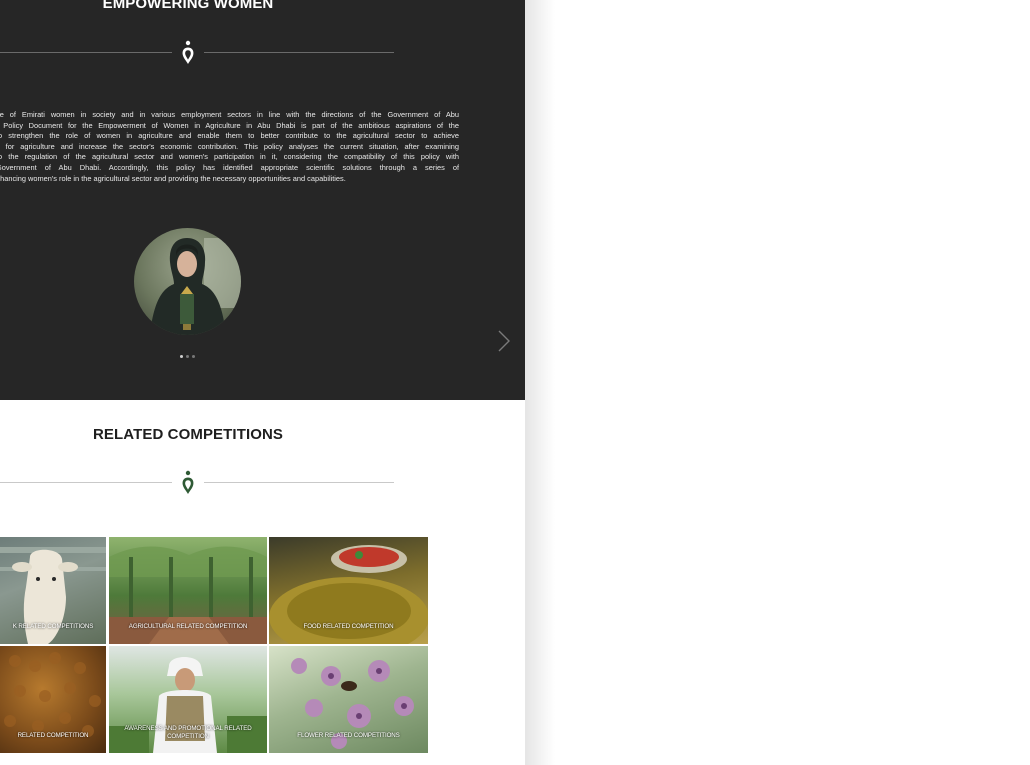  Describe the element at coordinates (348, 735) in the screenshot. I see `competition-tile-label: FLOWER RELATED COMPETITIONS` at that location.